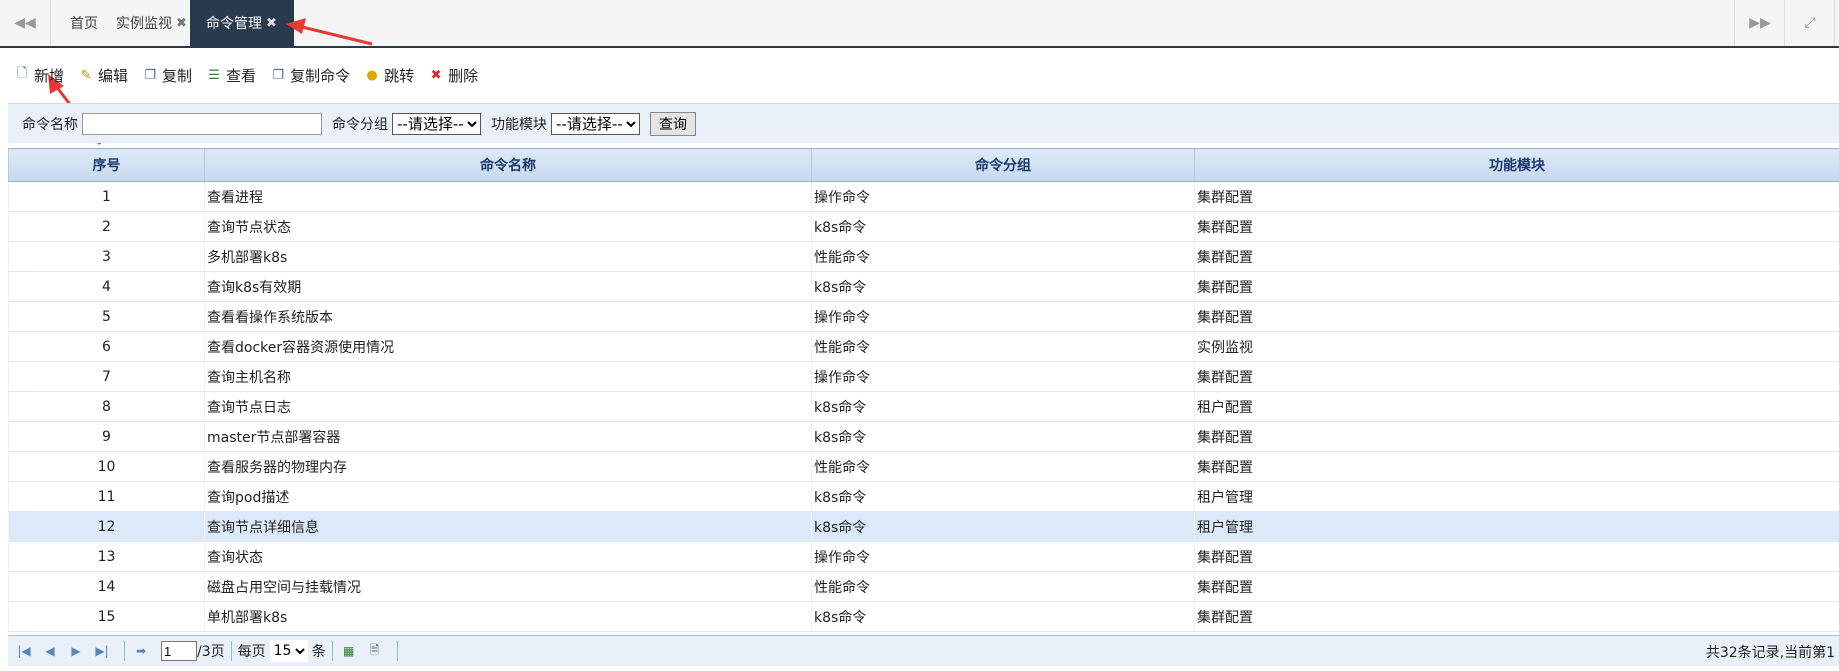 The height and width of the screenshot is (671, 1839). What do you see at coordinates (1836, 23) in the screenshot?
I see `settings-button` at bounding box center [1836, 23].